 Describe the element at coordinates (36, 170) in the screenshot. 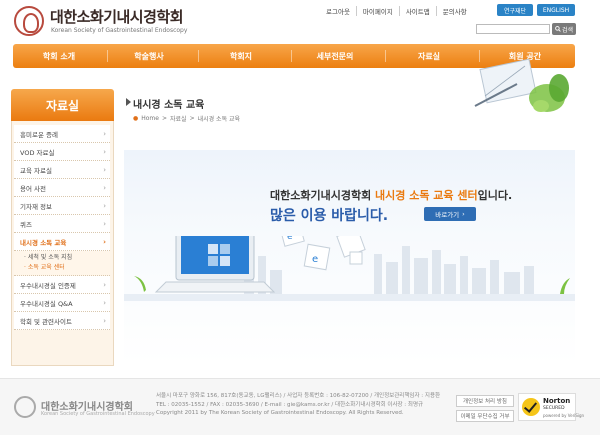

I see `sidebar-item-label: 교육 자료실` at that location.